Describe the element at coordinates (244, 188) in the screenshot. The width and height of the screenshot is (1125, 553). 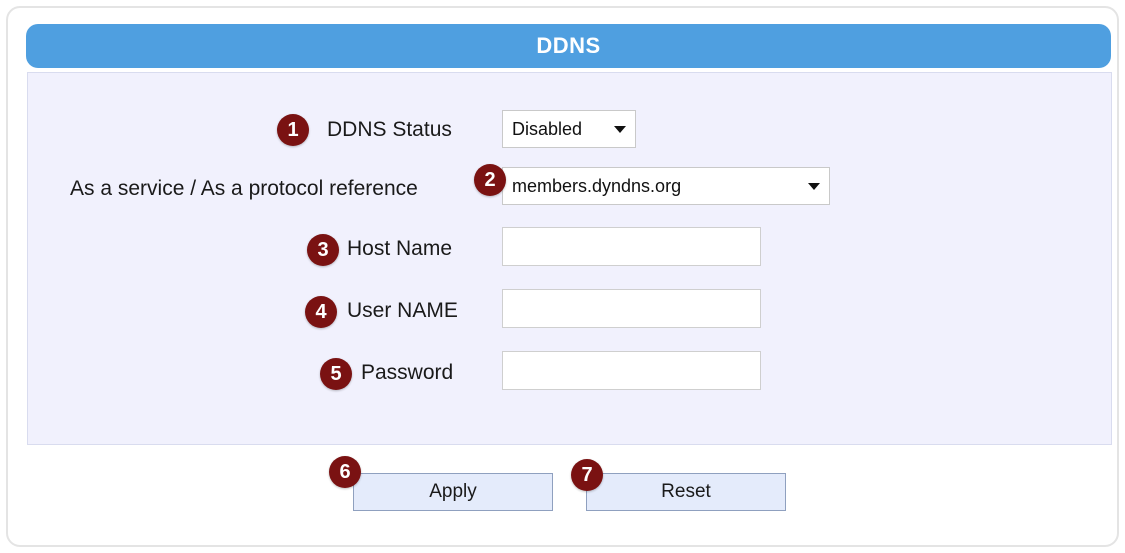
I see `service-label: As a service / As a protocol reference` at that location.